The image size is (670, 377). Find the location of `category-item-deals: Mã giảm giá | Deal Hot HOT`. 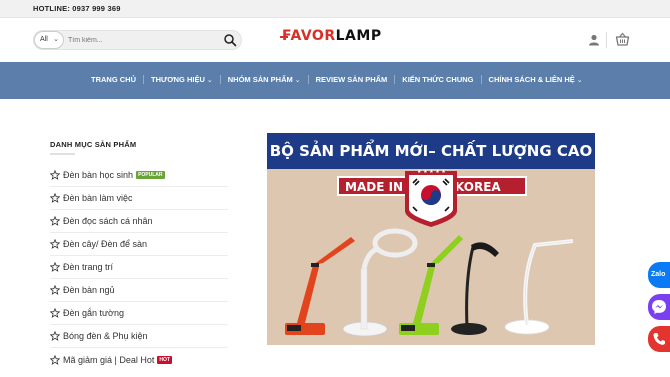

category-item-deals: Mã giảm giá | Deal Hot HOT is located at coordinates (139, 359).